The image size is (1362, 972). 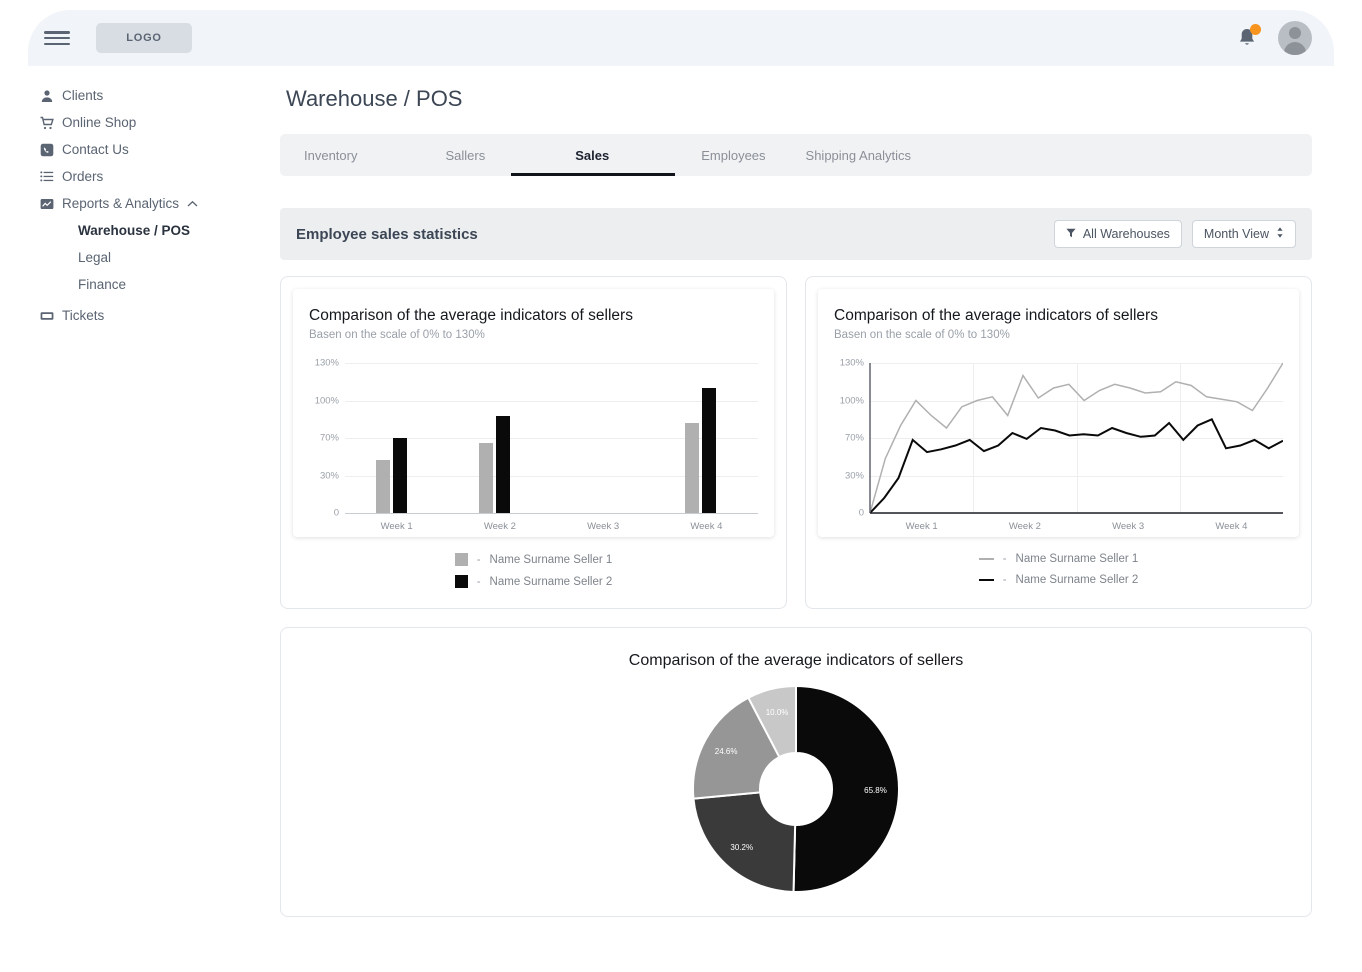 What do you see at coordinates (329, 438) in the screenshot?
I see `y-axis-tick: 70%` at bounding box center [329, 438].